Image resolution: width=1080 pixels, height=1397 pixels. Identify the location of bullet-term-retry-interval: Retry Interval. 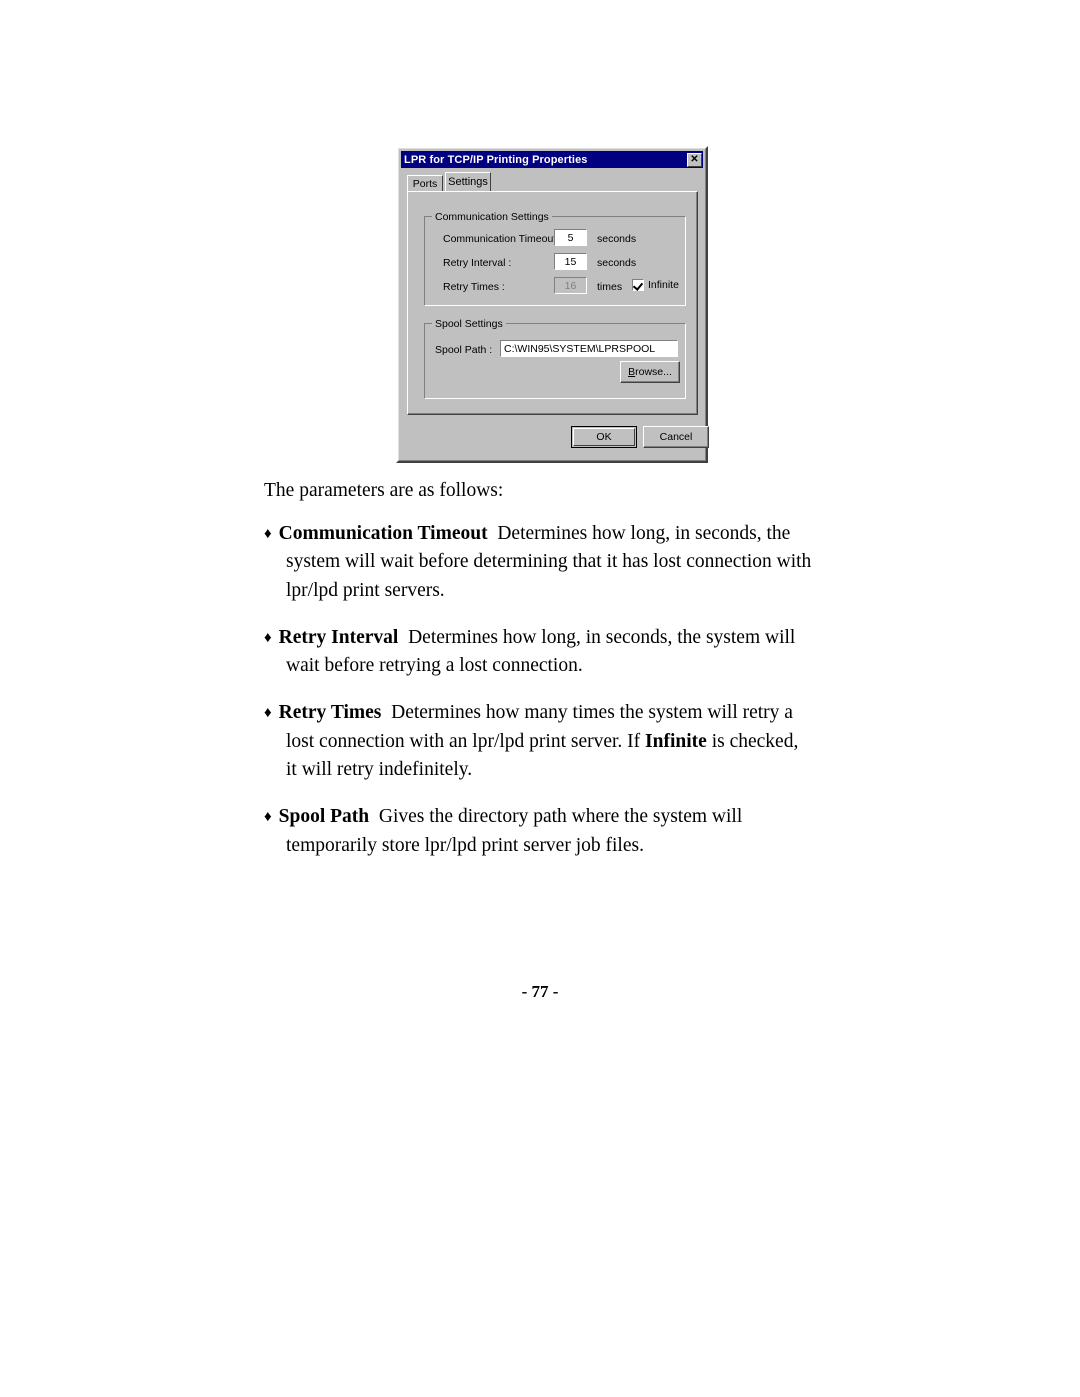
(338, 637).